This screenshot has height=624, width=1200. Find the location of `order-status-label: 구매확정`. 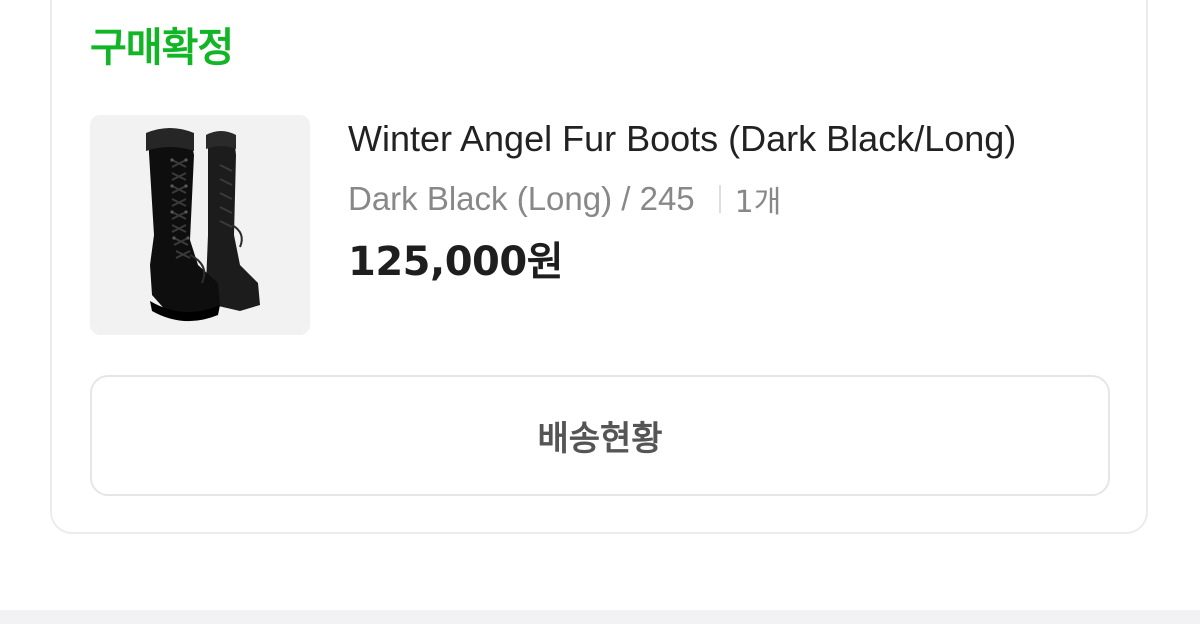

order-status-label: 구매확정 is located at coordinates (162, 48).